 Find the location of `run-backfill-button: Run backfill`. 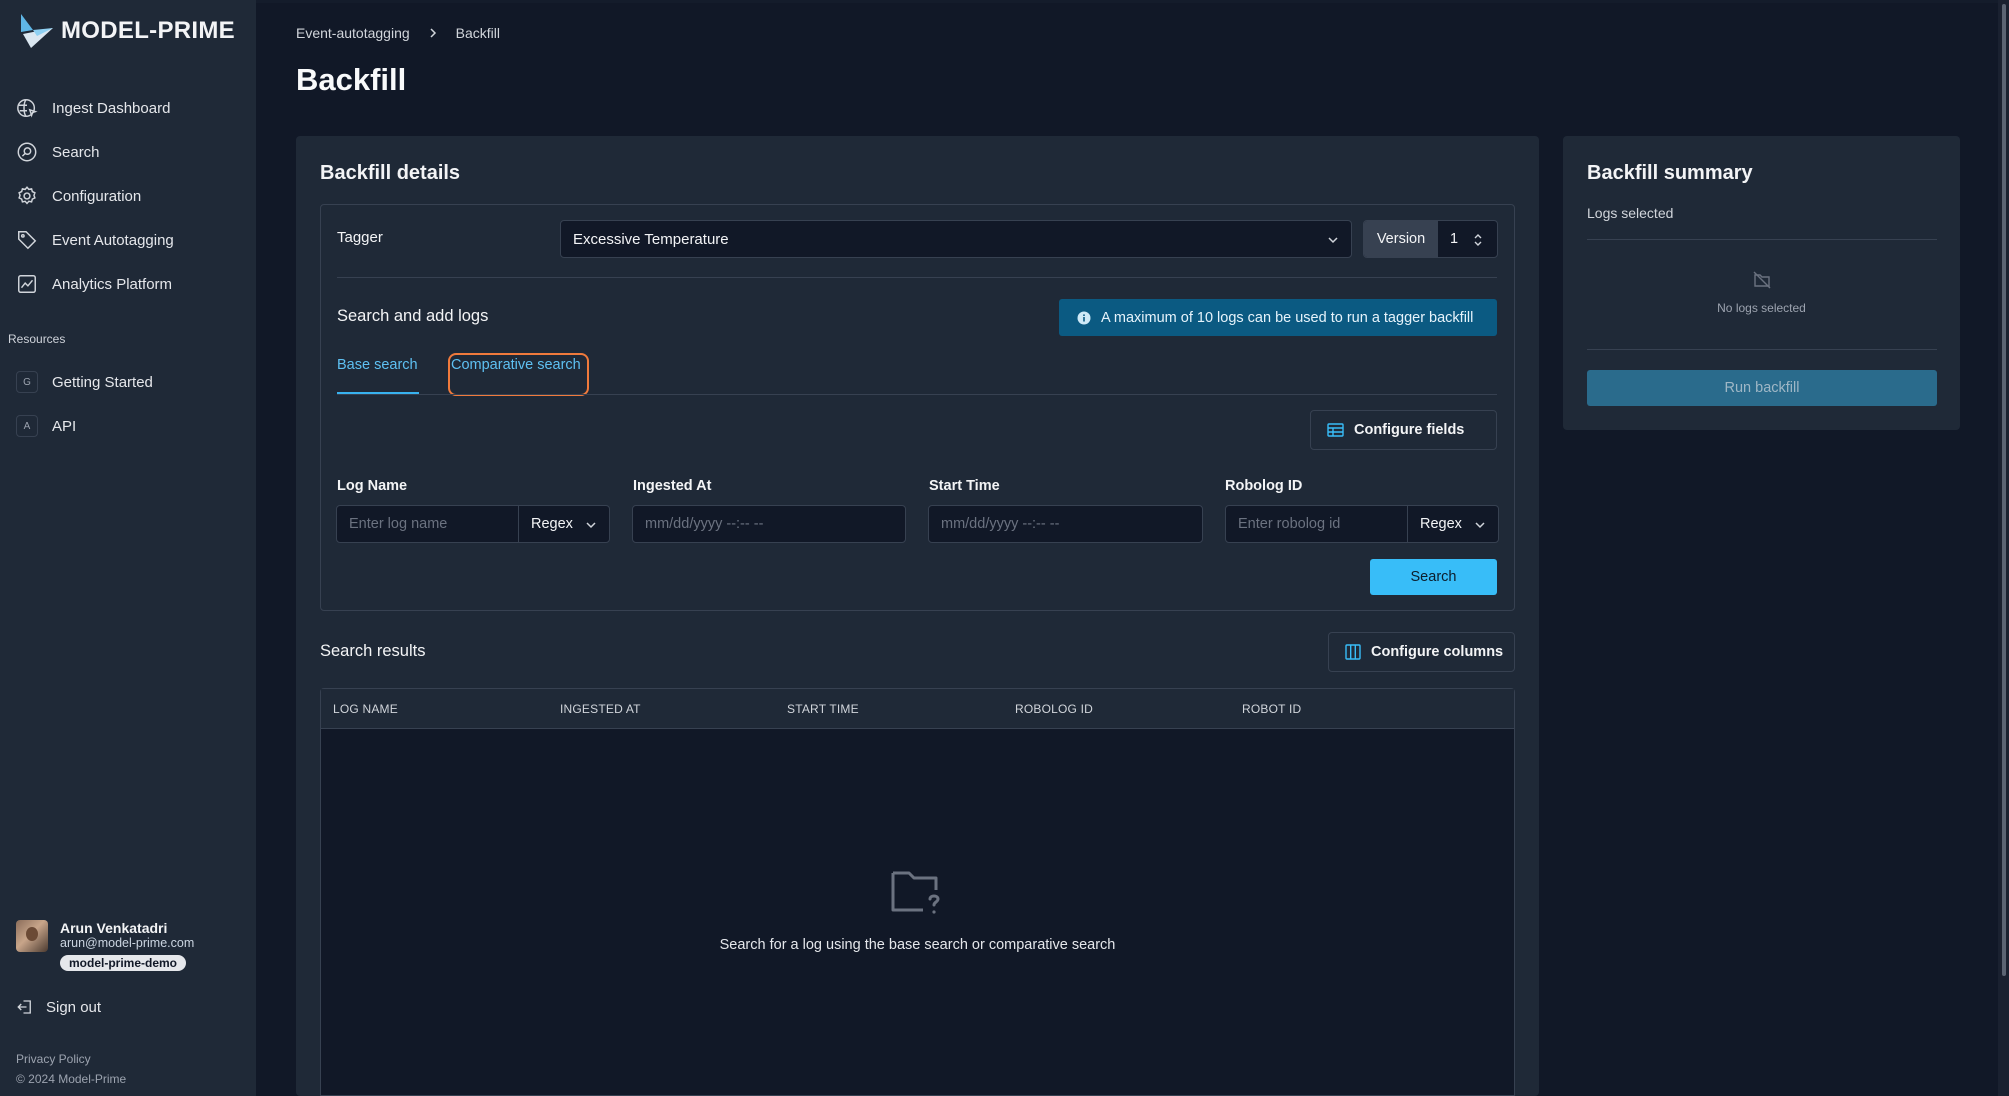

run-backfill-button: Run backfill is located at coordinates (1762, 388).